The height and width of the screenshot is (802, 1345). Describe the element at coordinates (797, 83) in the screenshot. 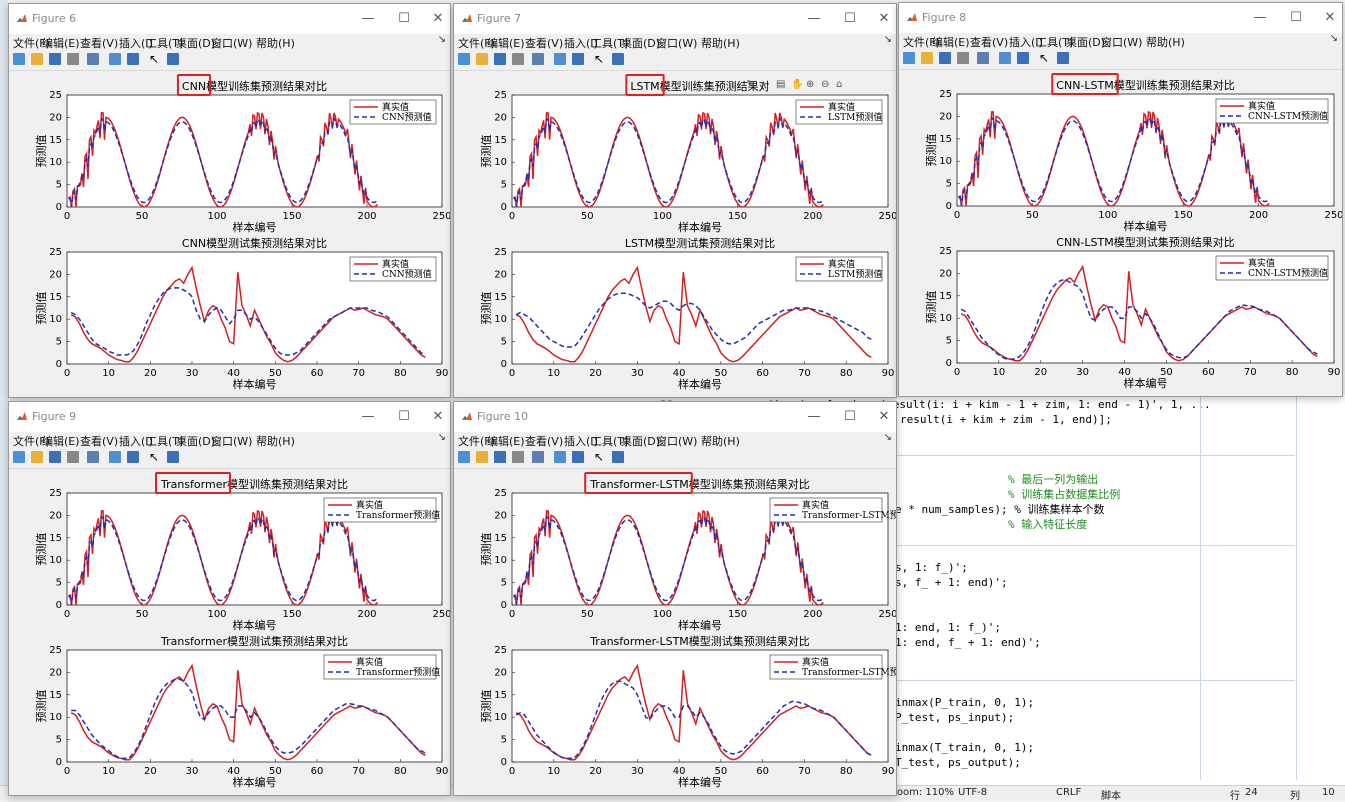

I see `axes-toolbar-icon: ✋` at that location.